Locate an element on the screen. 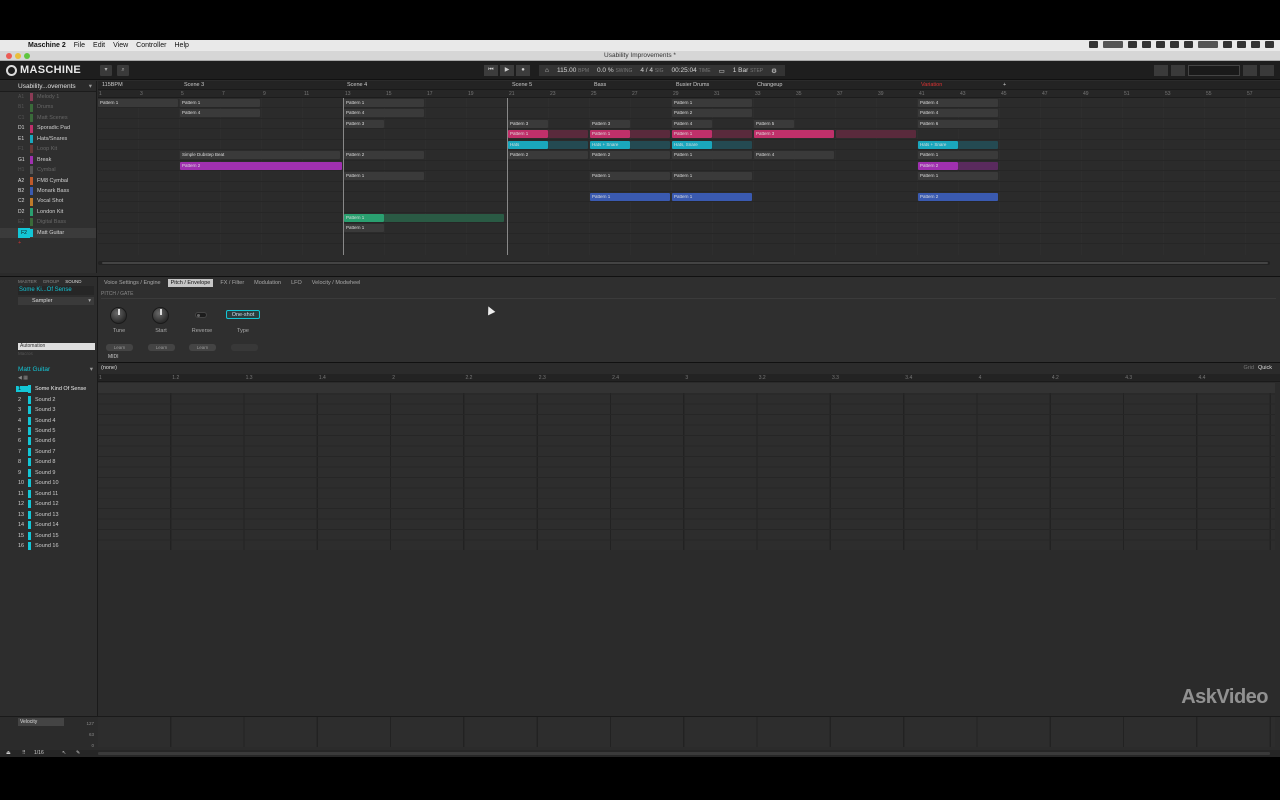  search-icon: ⌕ is located at coordinates (123, 70).